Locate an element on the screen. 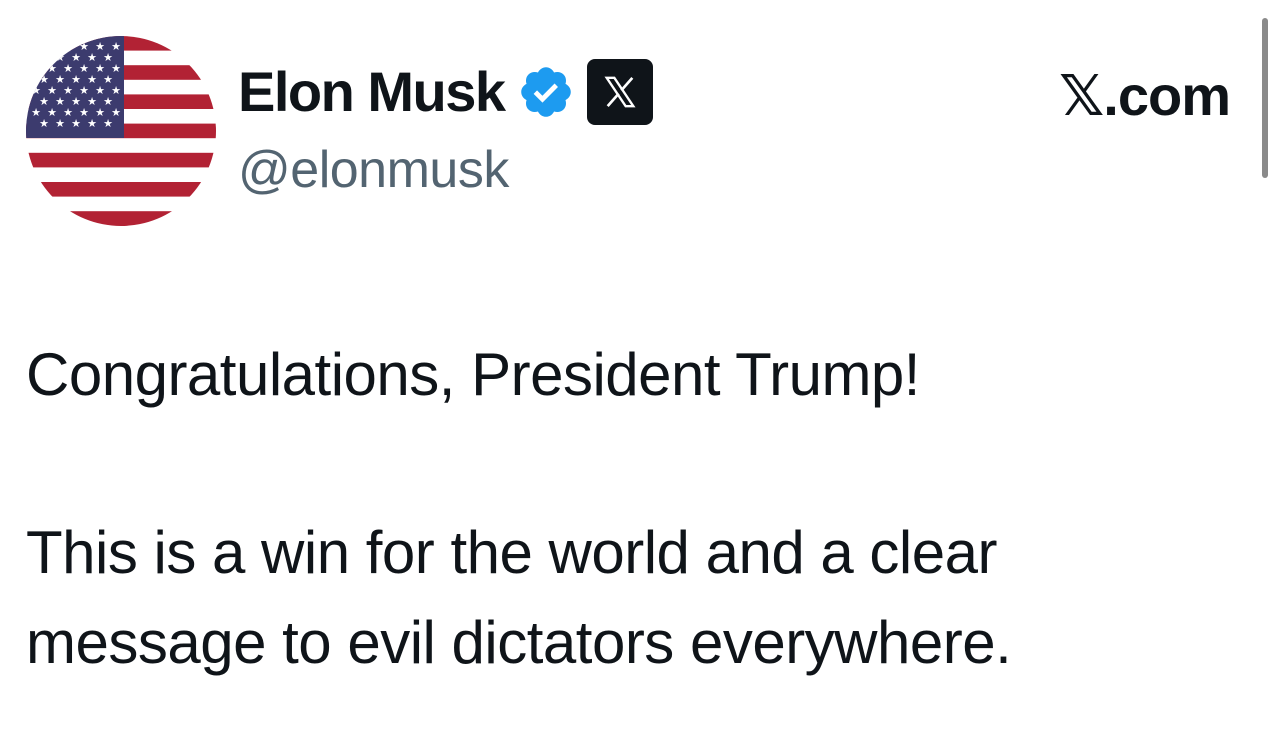  tweet-line-2: This is a win for the world and a clear is located at coordinates (511, 552).